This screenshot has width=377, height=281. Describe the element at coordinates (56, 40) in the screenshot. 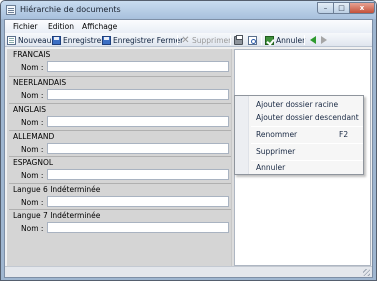

I see `save-icon` at that location.